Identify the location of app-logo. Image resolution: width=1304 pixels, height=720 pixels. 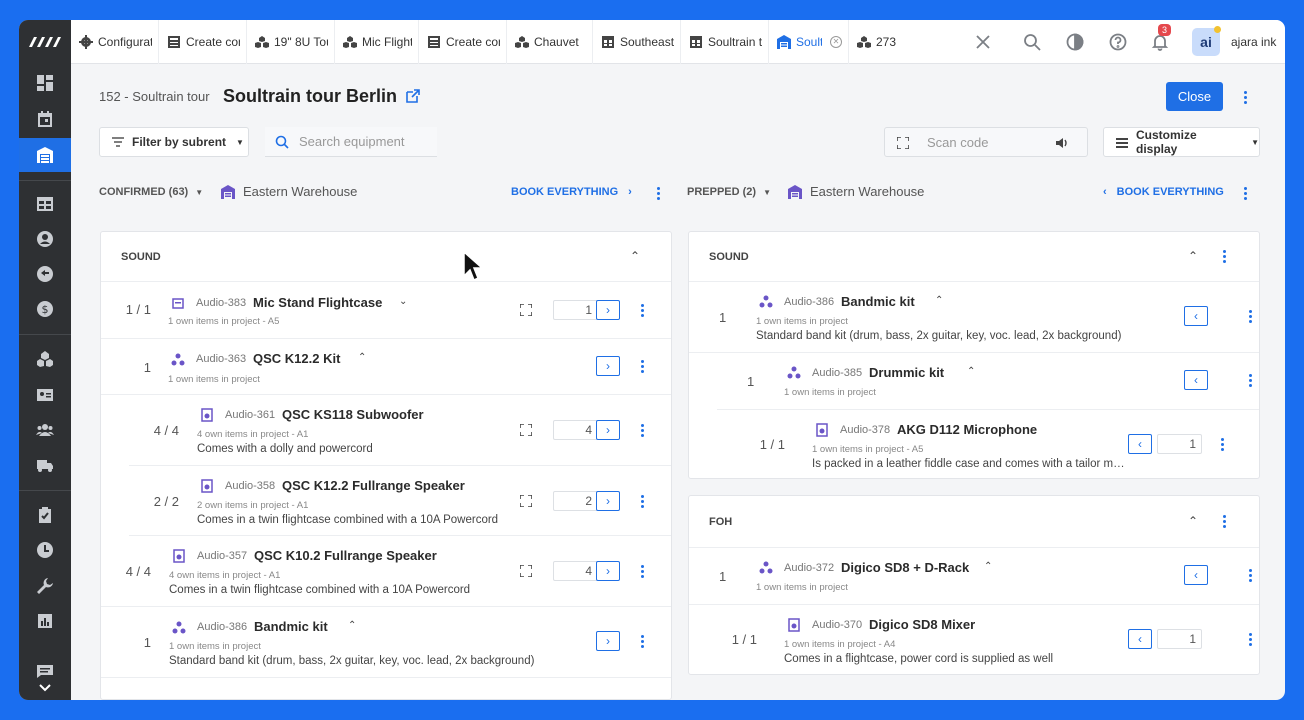
(45, 42).